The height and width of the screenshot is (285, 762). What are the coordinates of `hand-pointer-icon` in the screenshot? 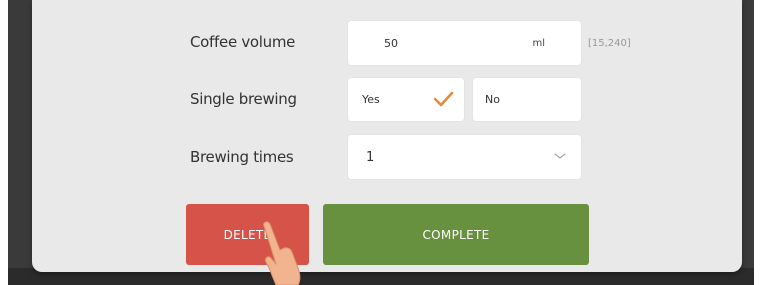 It's located at (282, 253).